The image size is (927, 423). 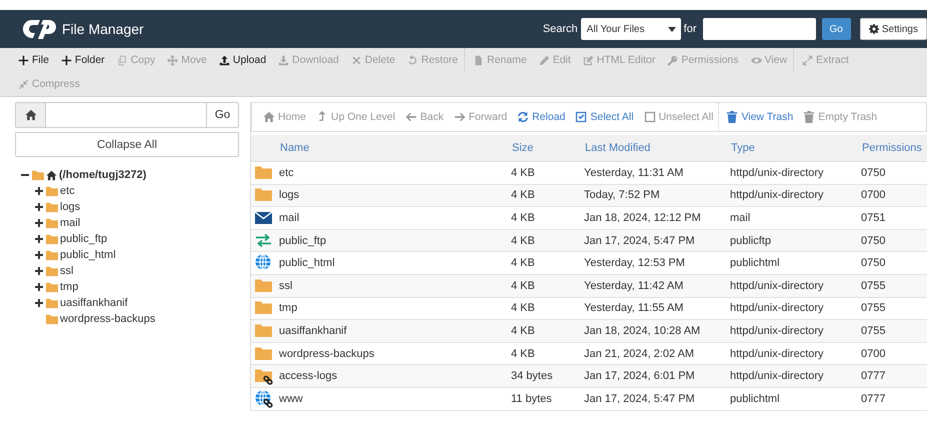 What do you see at coordinates (588, 60) in the screenshot?
I see `edit-icon` at bounding box center [588, 60].